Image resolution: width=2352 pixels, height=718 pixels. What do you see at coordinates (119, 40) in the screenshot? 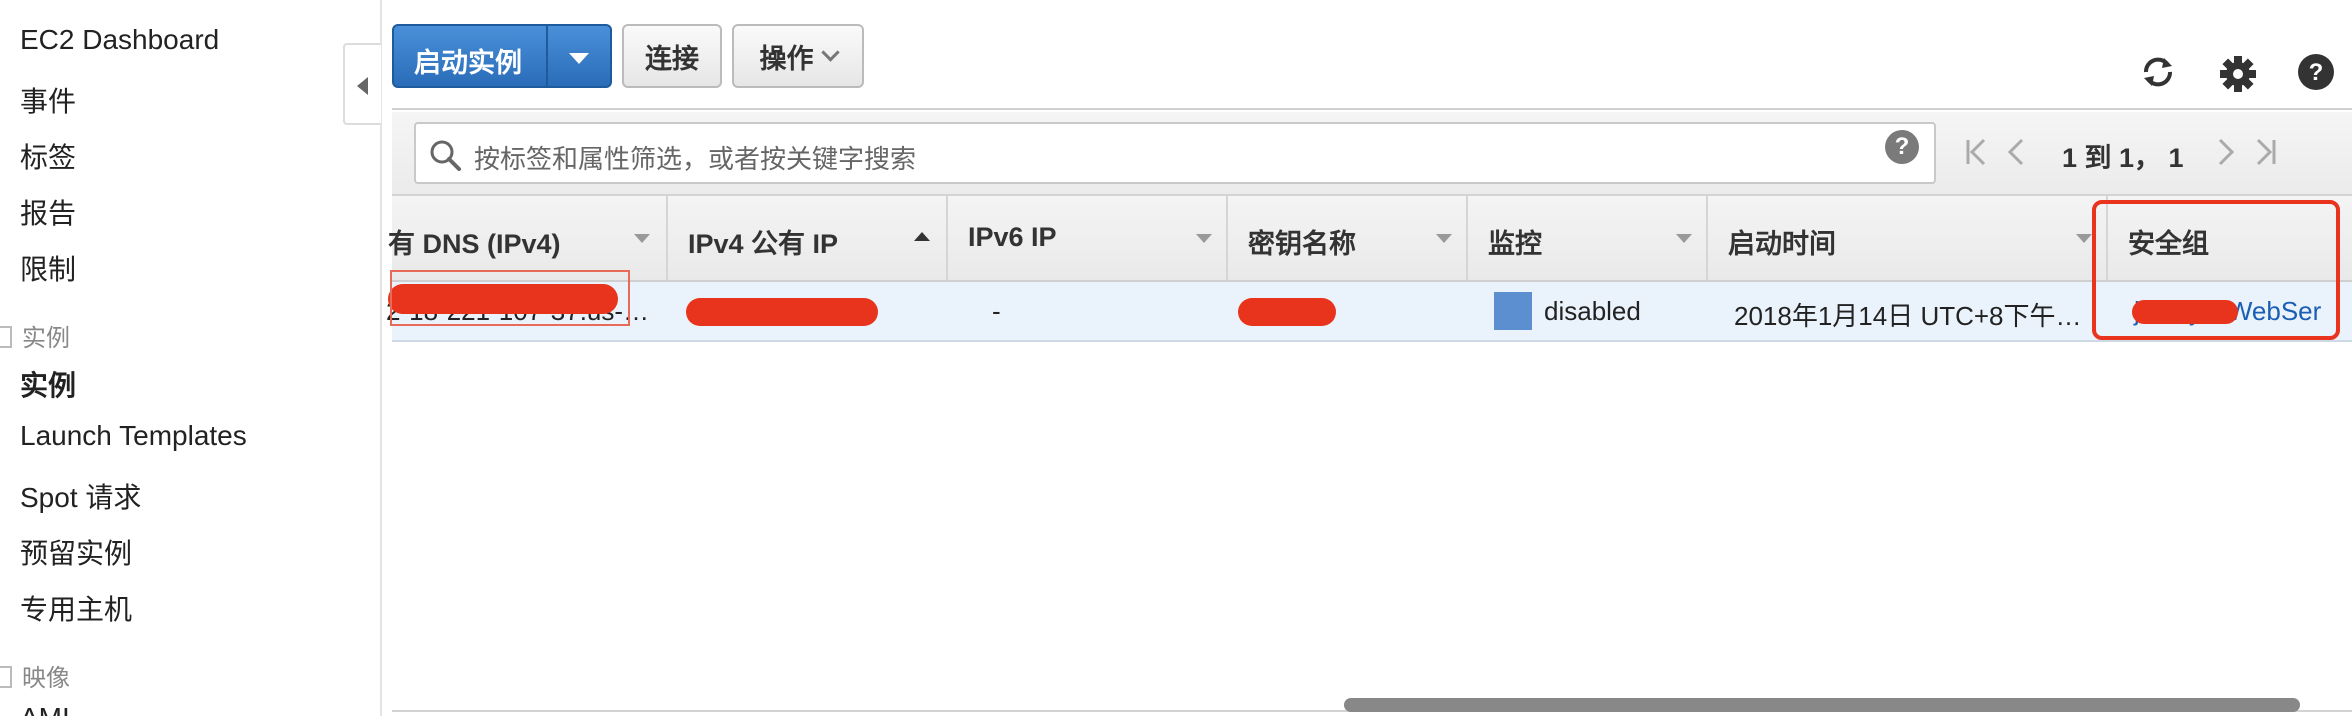
I see `sidebar-item-ec2-dashboard: EC2 Dashboard` at bounding box center [119, 40].